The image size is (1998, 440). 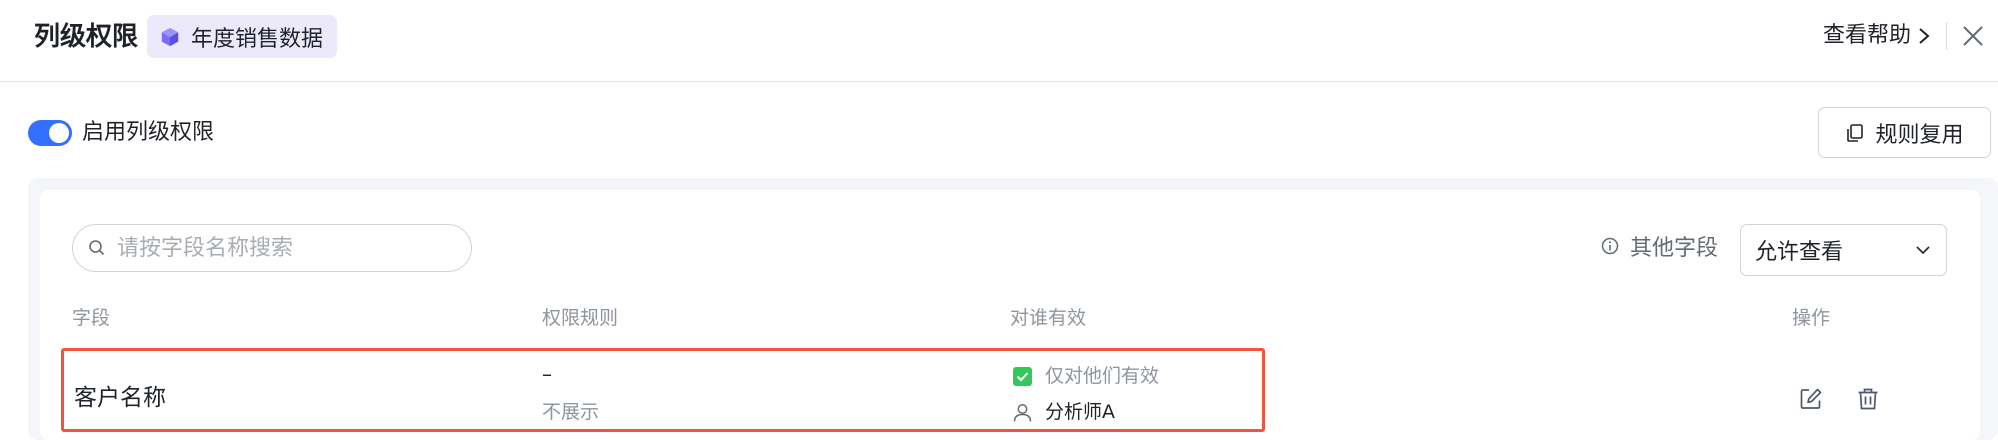 I want to click on row-scope: 仅对他们有效, so click(x=1085, y=376).